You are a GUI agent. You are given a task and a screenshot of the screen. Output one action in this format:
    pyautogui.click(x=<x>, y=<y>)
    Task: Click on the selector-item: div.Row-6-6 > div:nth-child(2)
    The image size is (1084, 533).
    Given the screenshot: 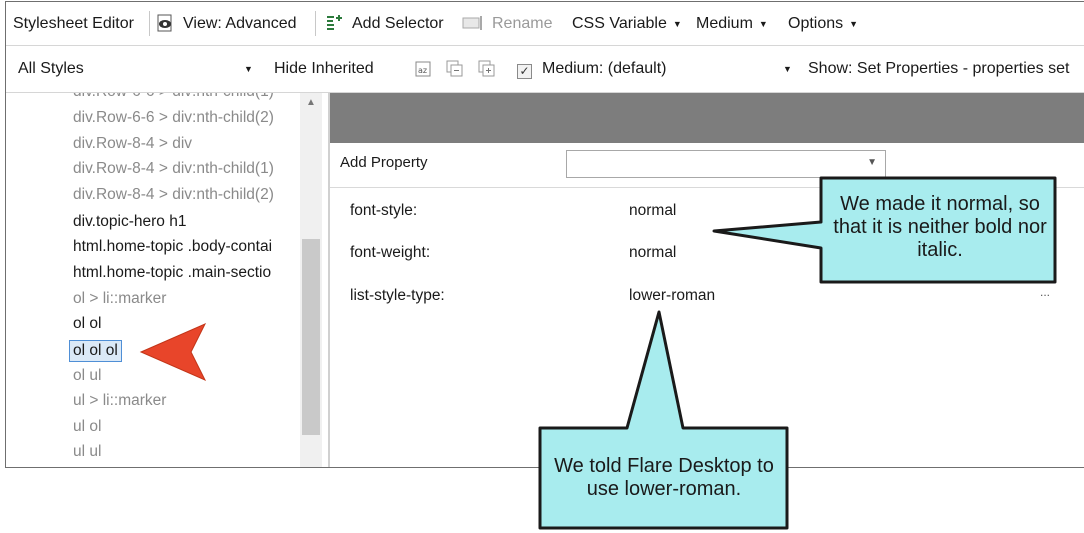 What is the action you would take?
    pyautogui.click(x=173, y=118)
    